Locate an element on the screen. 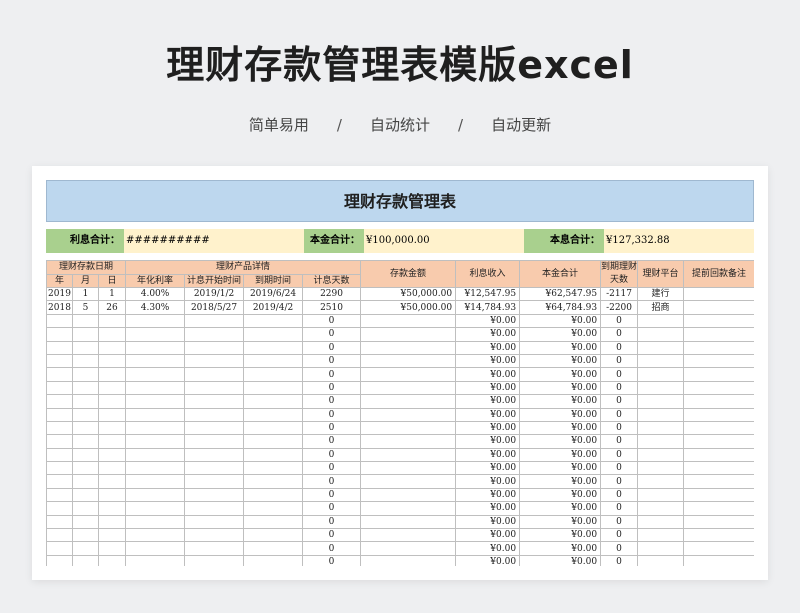 The image size is (800, 613). header-interest: 利息收入 is located at coordinates (488, 274).